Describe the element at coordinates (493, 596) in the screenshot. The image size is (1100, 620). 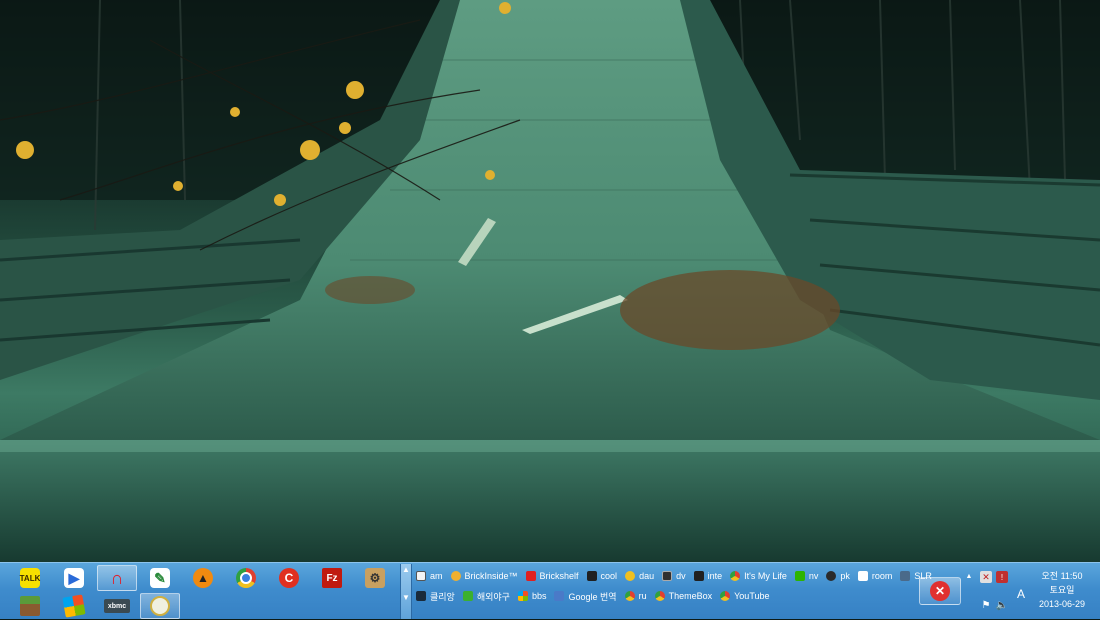
I see `link-label: 해외야구` at that location.